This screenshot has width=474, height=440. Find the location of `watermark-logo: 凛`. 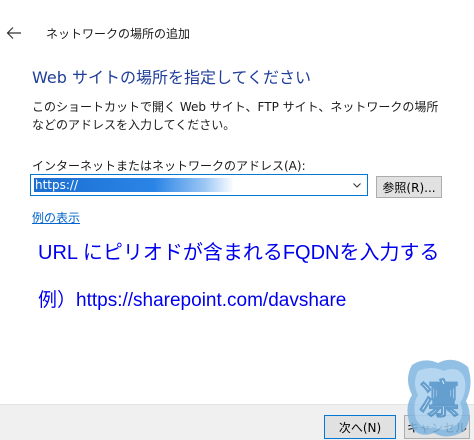

watermark-logo: 凛 is located at coordinates (439, 398).